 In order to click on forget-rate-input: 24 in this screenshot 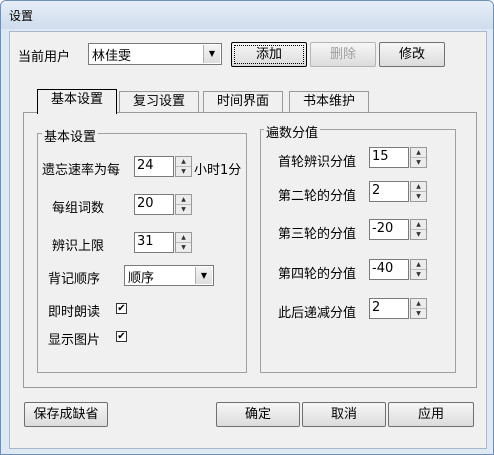, I will do `click(154, 166)`.